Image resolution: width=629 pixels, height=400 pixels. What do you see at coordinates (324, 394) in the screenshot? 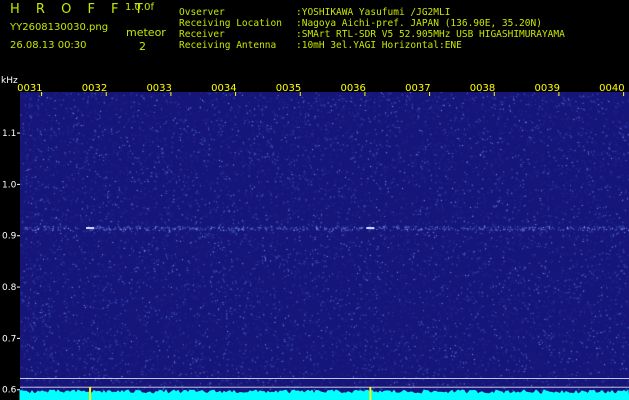
I see `power-trace` at bounding box center [324, 394].